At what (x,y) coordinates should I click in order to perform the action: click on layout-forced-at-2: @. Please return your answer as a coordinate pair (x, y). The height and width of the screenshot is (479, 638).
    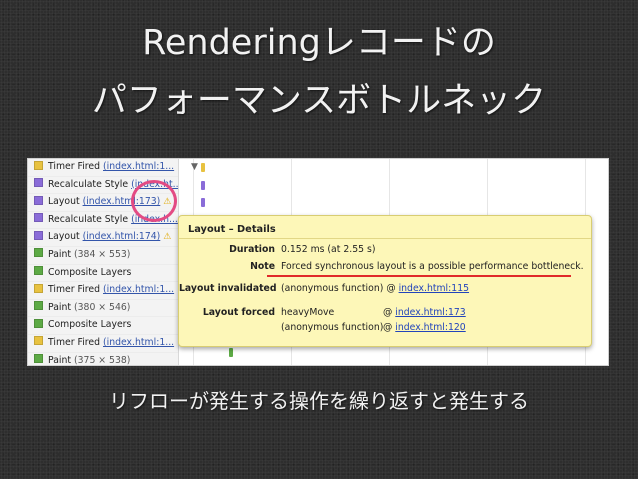
    Looking at the image, I should click on (388, 327).